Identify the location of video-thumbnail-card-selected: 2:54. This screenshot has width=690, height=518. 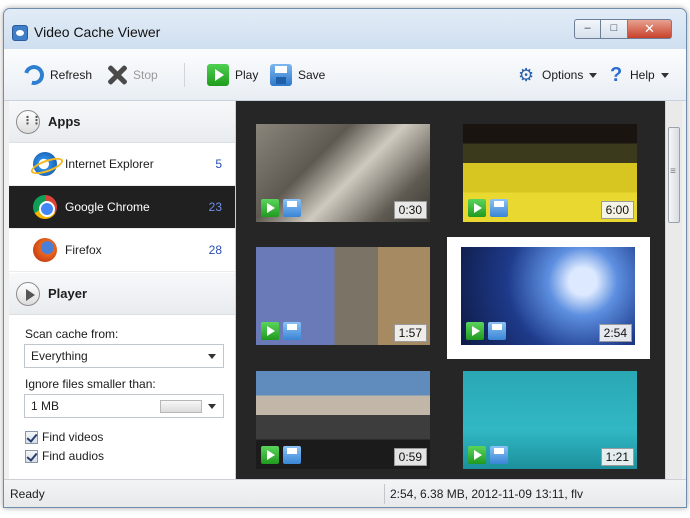
(548, 298).